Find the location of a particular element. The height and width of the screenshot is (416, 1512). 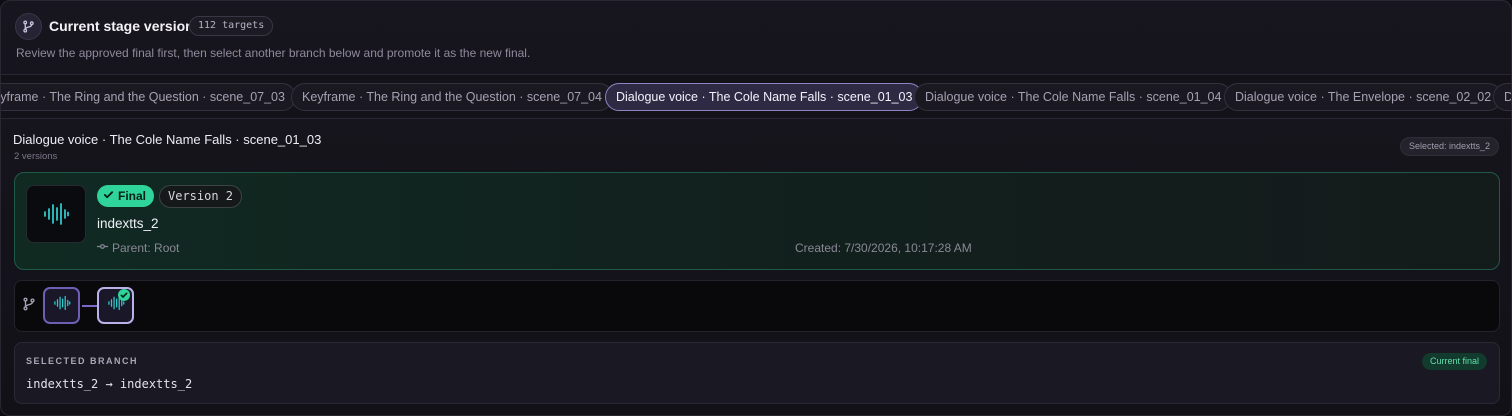

parent-info: Parent: Root is located at coordinates (138, 248).